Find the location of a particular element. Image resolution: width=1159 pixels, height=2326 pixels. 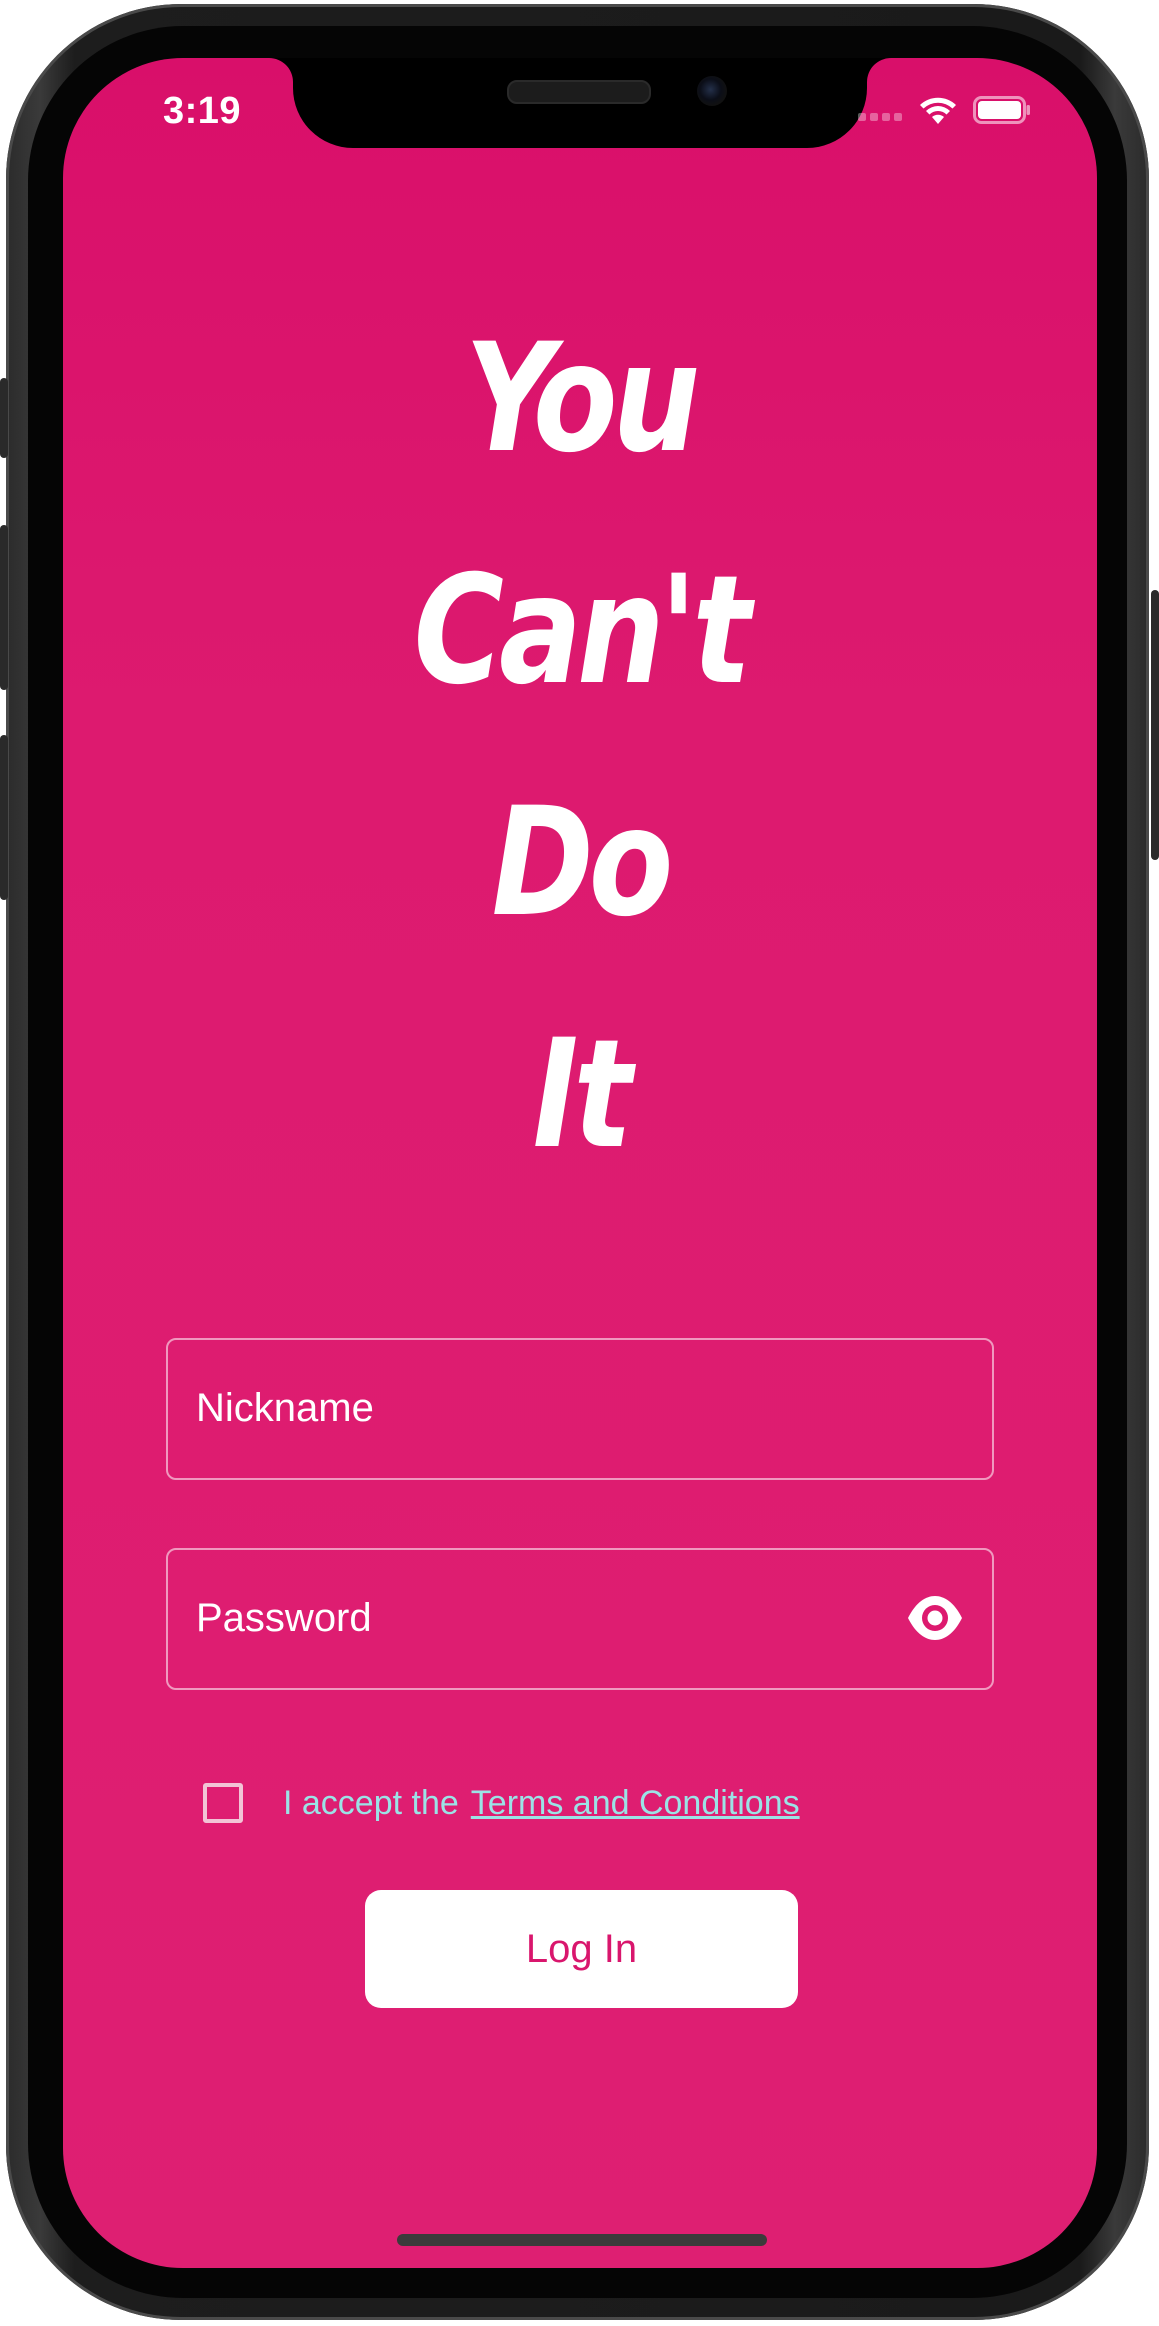

notch is located at coordinates (580, 103).